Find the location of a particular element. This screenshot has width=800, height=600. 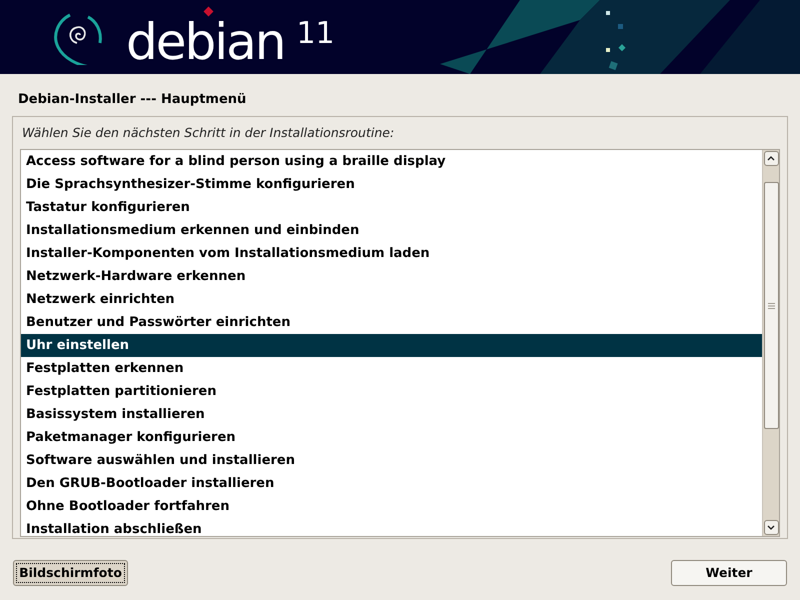

grip-icon is located at coordinates (771, 305).